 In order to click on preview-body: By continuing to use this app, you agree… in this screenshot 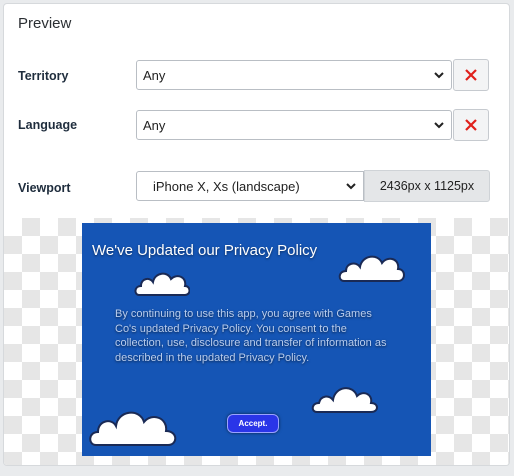, I will do `click(251, 336)`.